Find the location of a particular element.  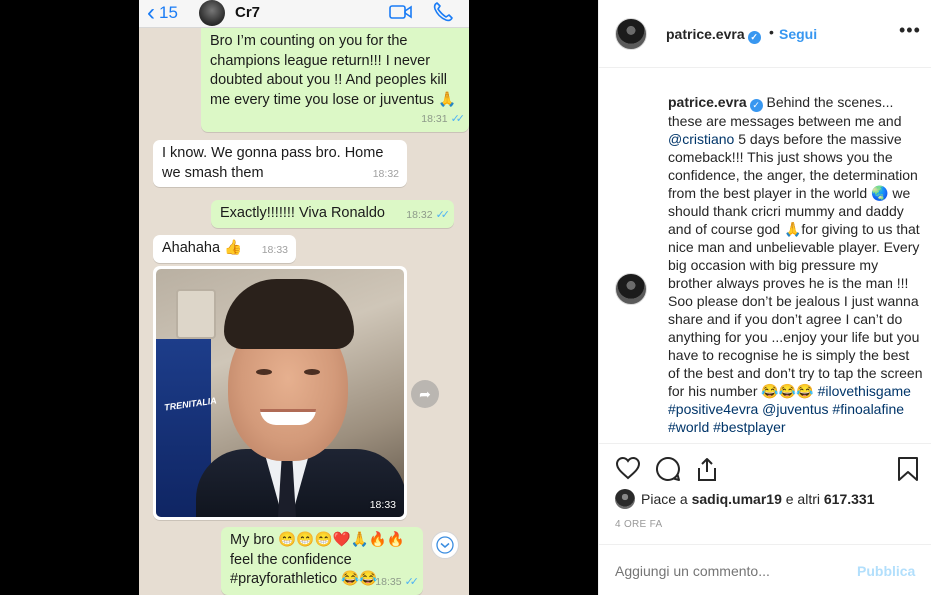

hair is located at coordinates (289, 314).